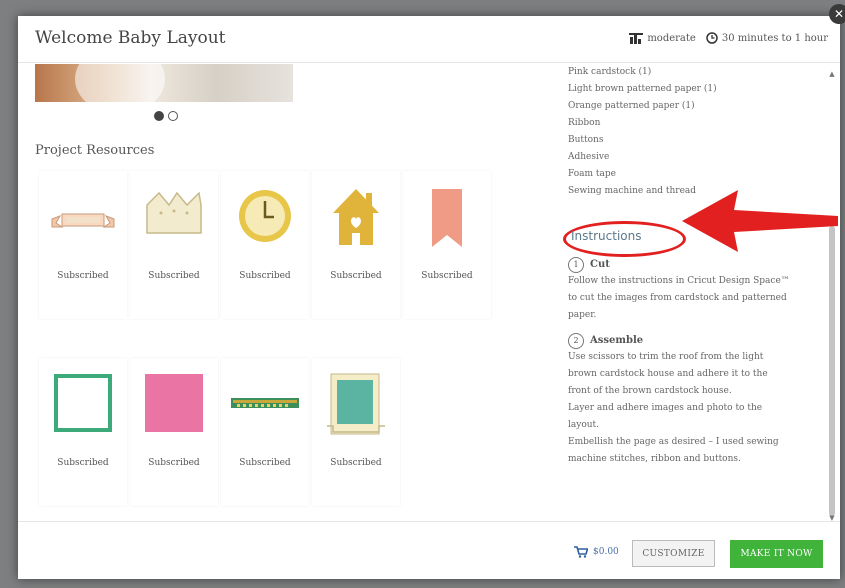 Image resolution: width=845 pixels, height=588 pixels. Describe the element at coordinates (576, 340) in the screenshot. I see `step-number: 2` at that location.